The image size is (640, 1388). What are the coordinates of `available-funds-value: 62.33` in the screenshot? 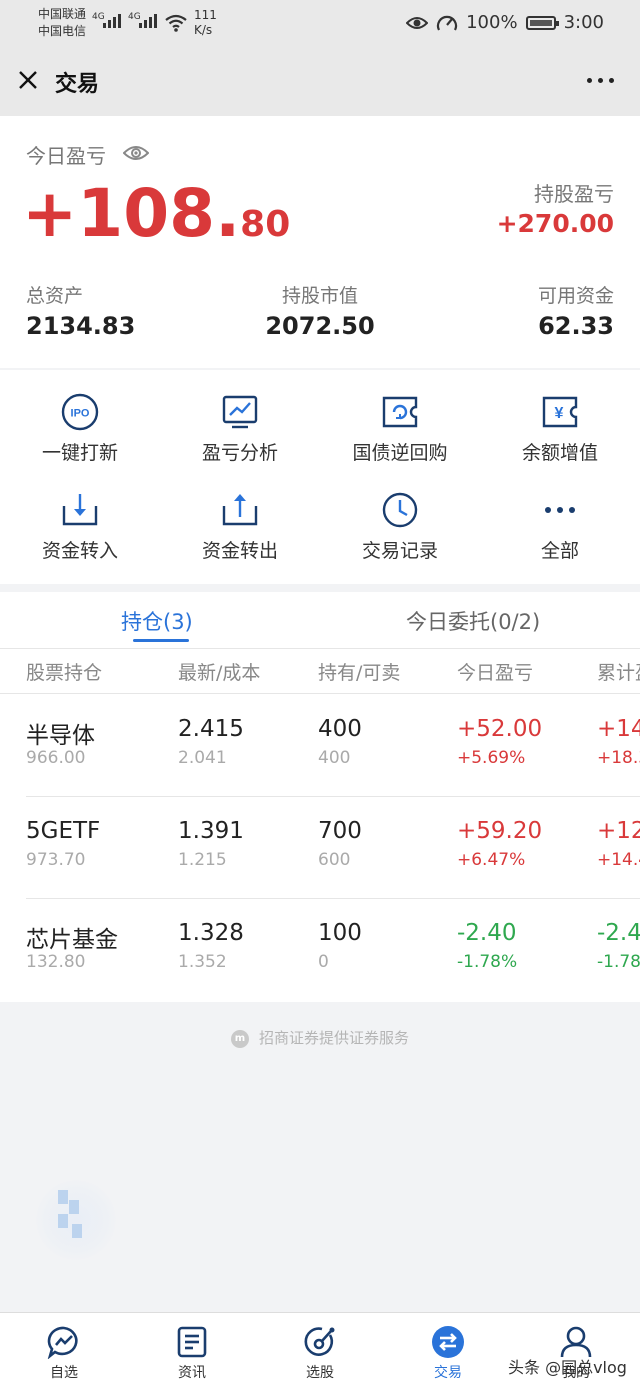 It's located at (576, 326).